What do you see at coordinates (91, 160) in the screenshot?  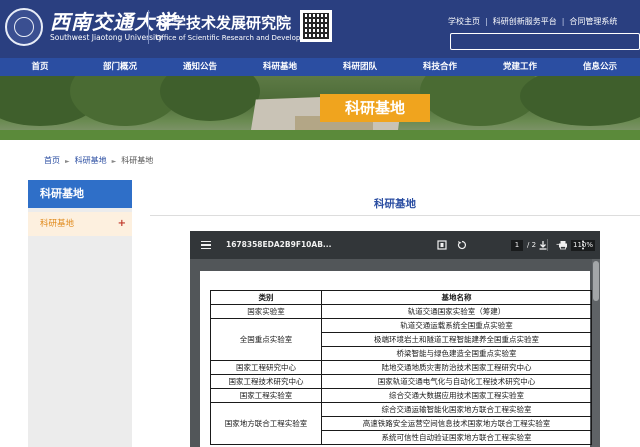 I see `breadcrumb-research-bases: 科研基地` at bounding box center [91, 160].